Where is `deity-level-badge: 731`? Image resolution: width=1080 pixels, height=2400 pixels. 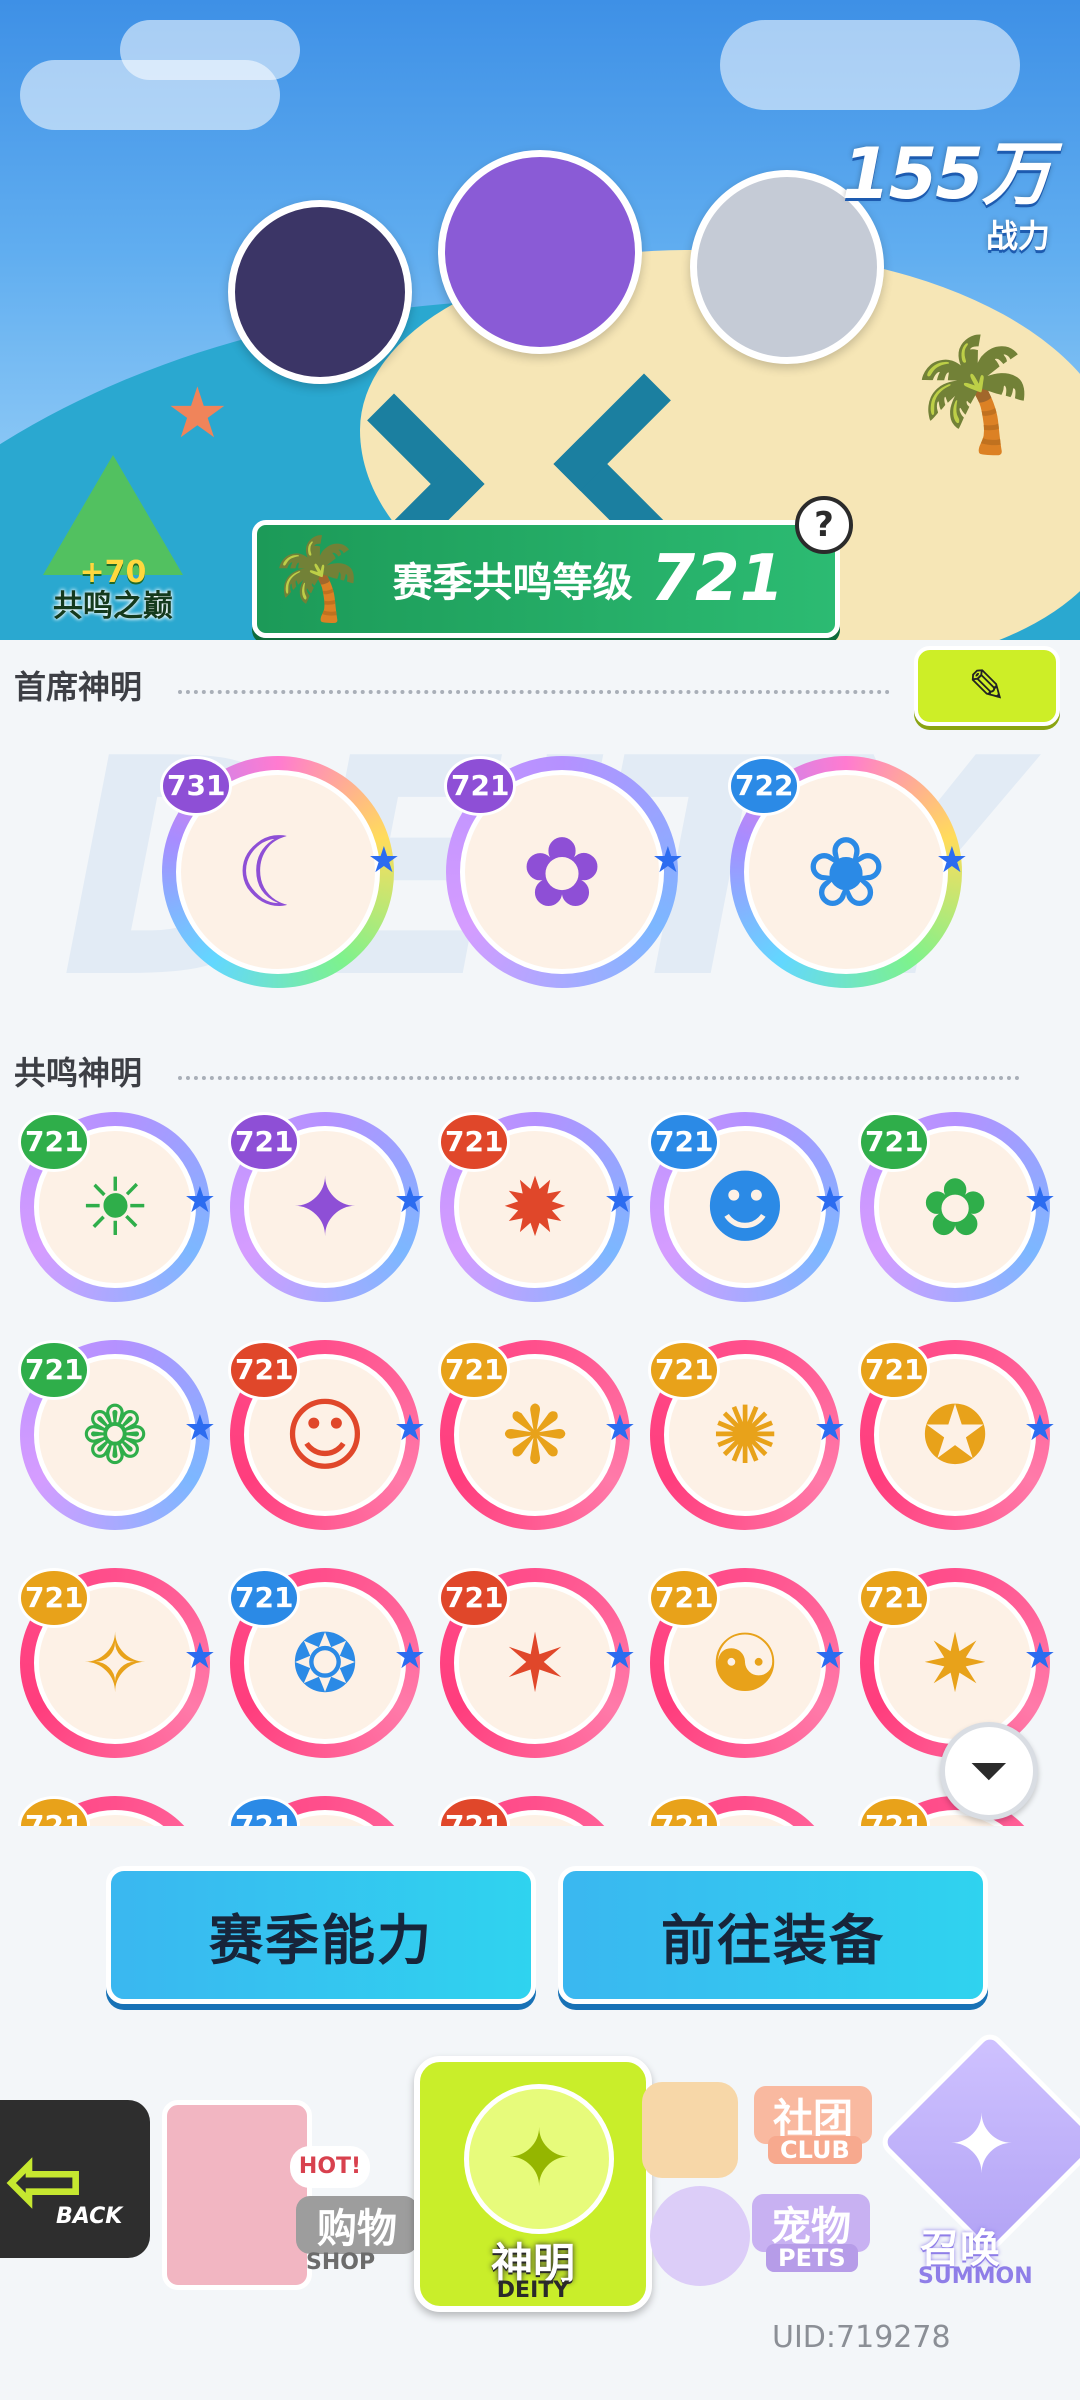
deity-level-badge: 731 is located at coordinates (196, 786).